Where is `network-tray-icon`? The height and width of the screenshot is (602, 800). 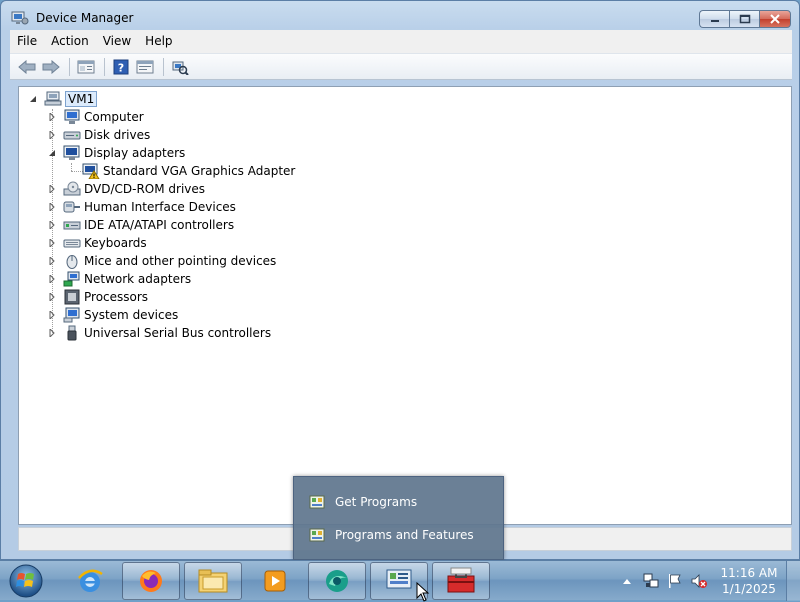 network-tray-icon is located at coordinates (651, 581).